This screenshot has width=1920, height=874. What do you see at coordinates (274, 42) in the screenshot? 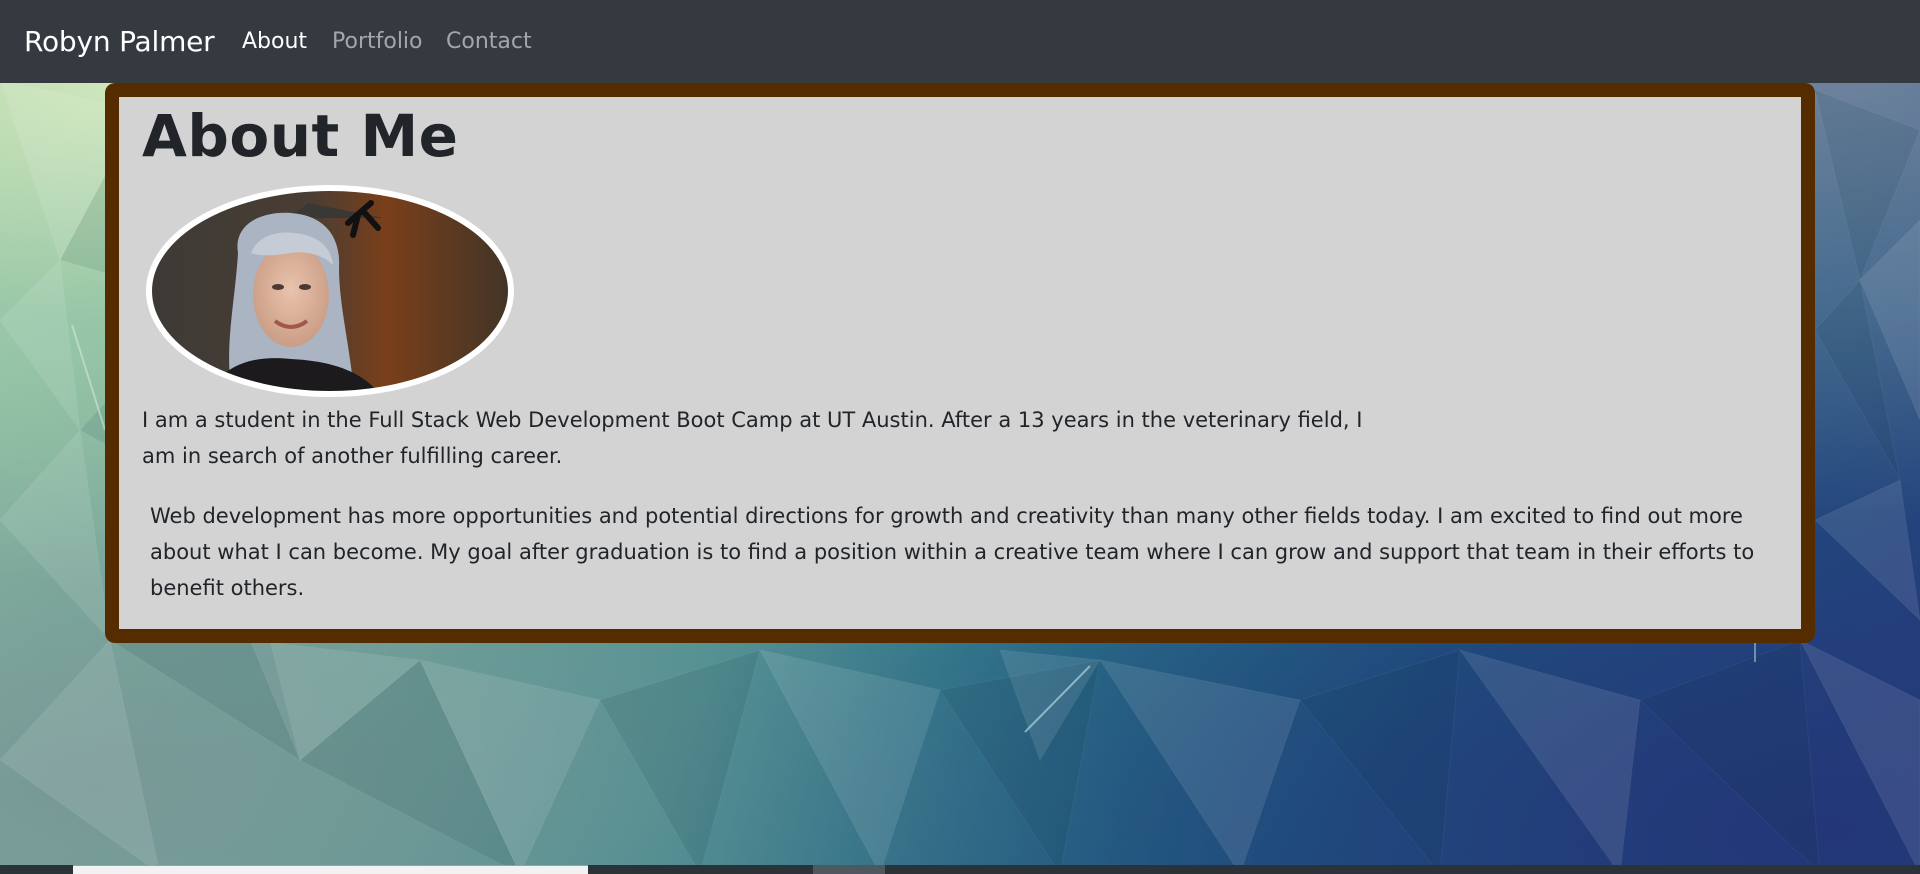
I see `nav-link-about: About` at bounding box center [274, 42].